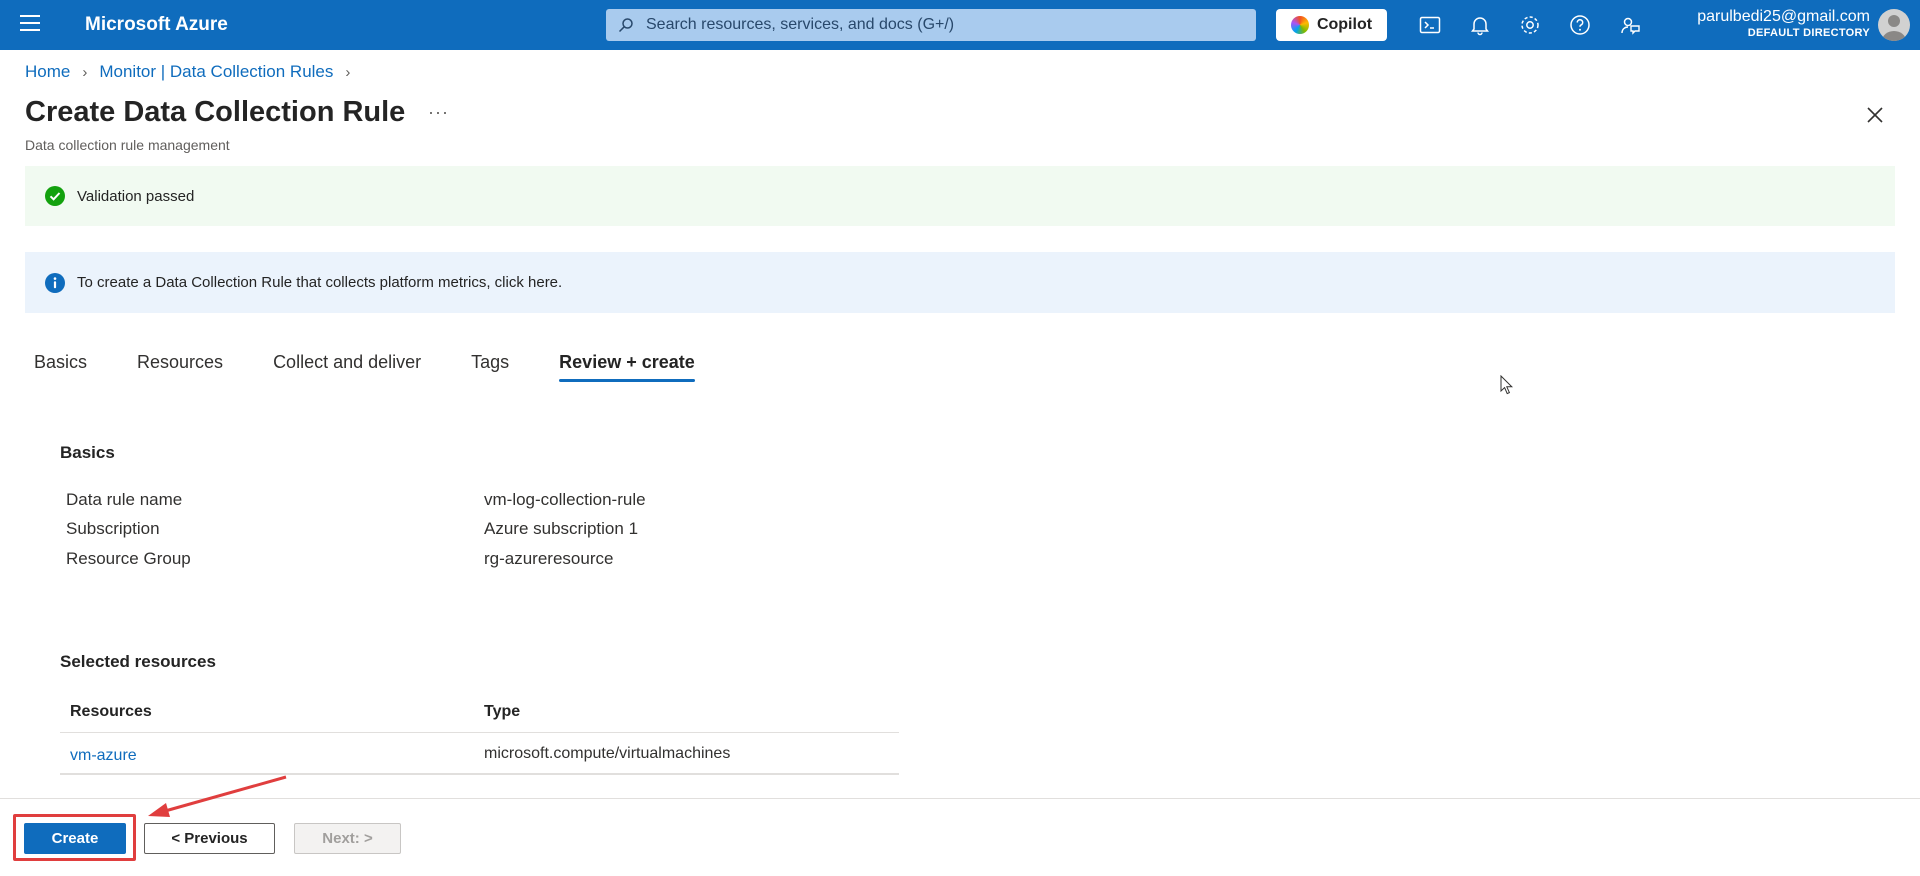  I want to click on tab-basics: Basics, so click(60, 362).